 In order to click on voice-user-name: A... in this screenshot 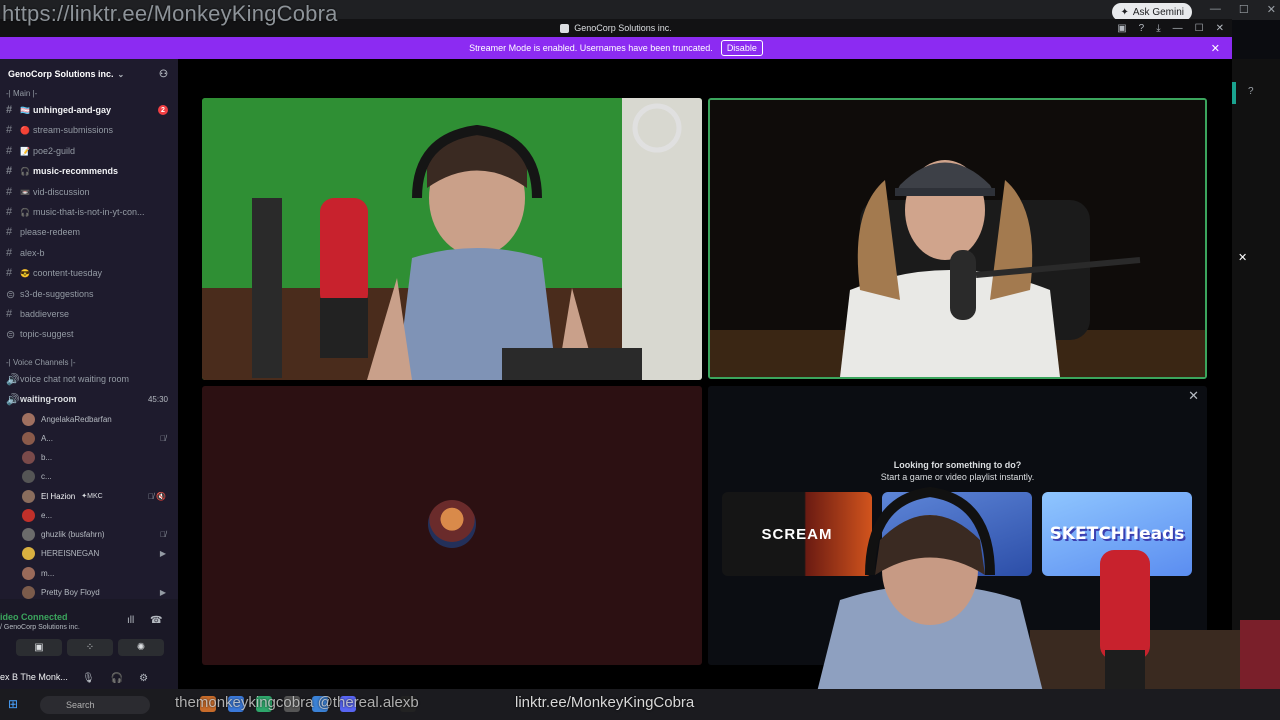, I will do `click(47, 438)`.